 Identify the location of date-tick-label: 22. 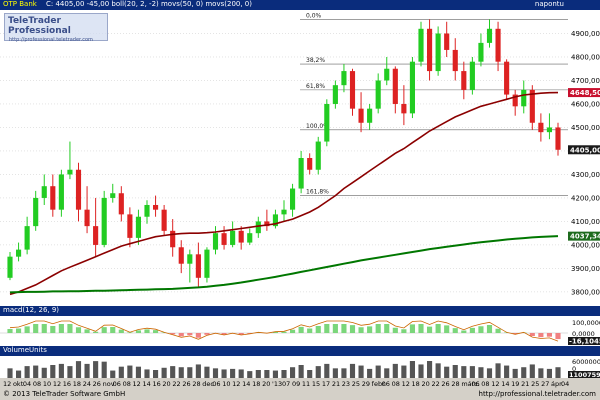
(176, 384).